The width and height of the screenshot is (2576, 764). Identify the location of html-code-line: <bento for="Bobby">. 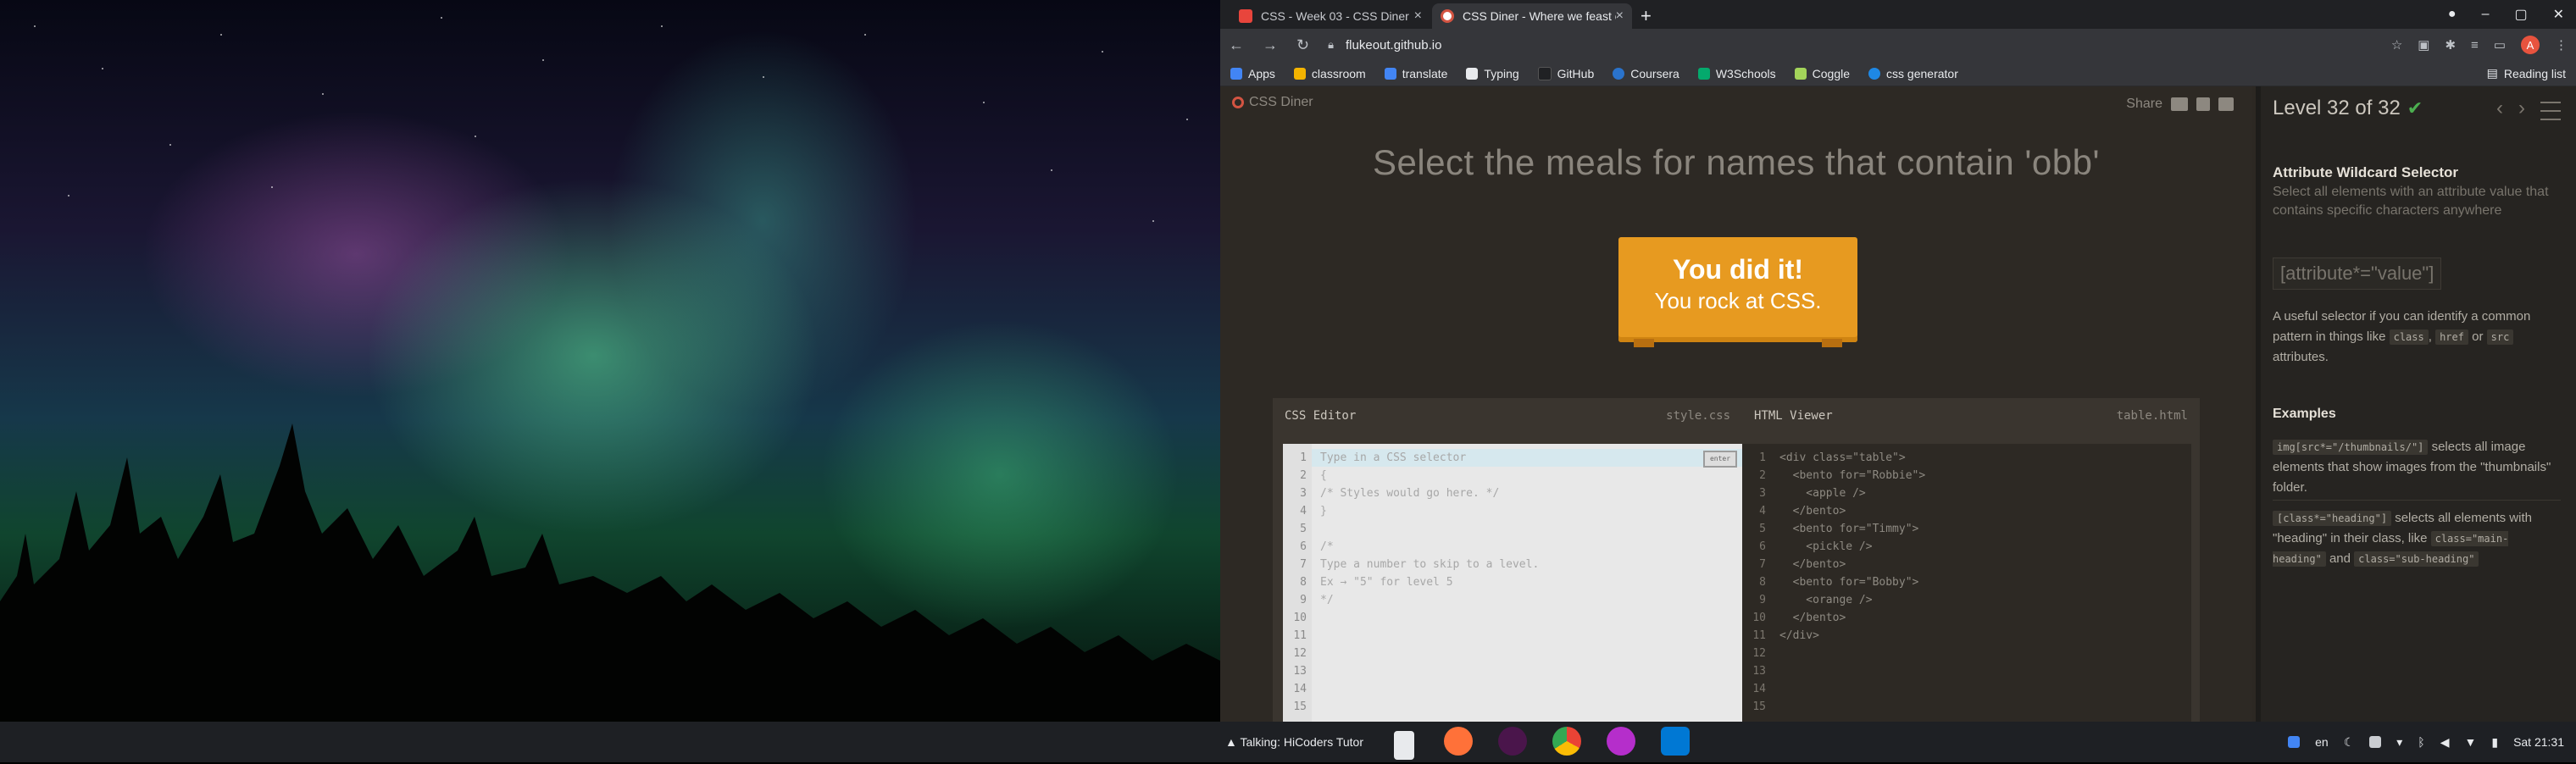
(1849, 582).